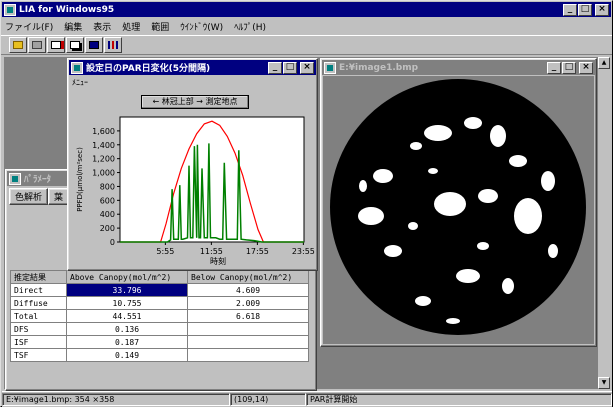 This screenshot has height=407, width=613. Describe the element at coordinates (569, 67) in the screenshot. I see `image-maximize-button: □` at that location.